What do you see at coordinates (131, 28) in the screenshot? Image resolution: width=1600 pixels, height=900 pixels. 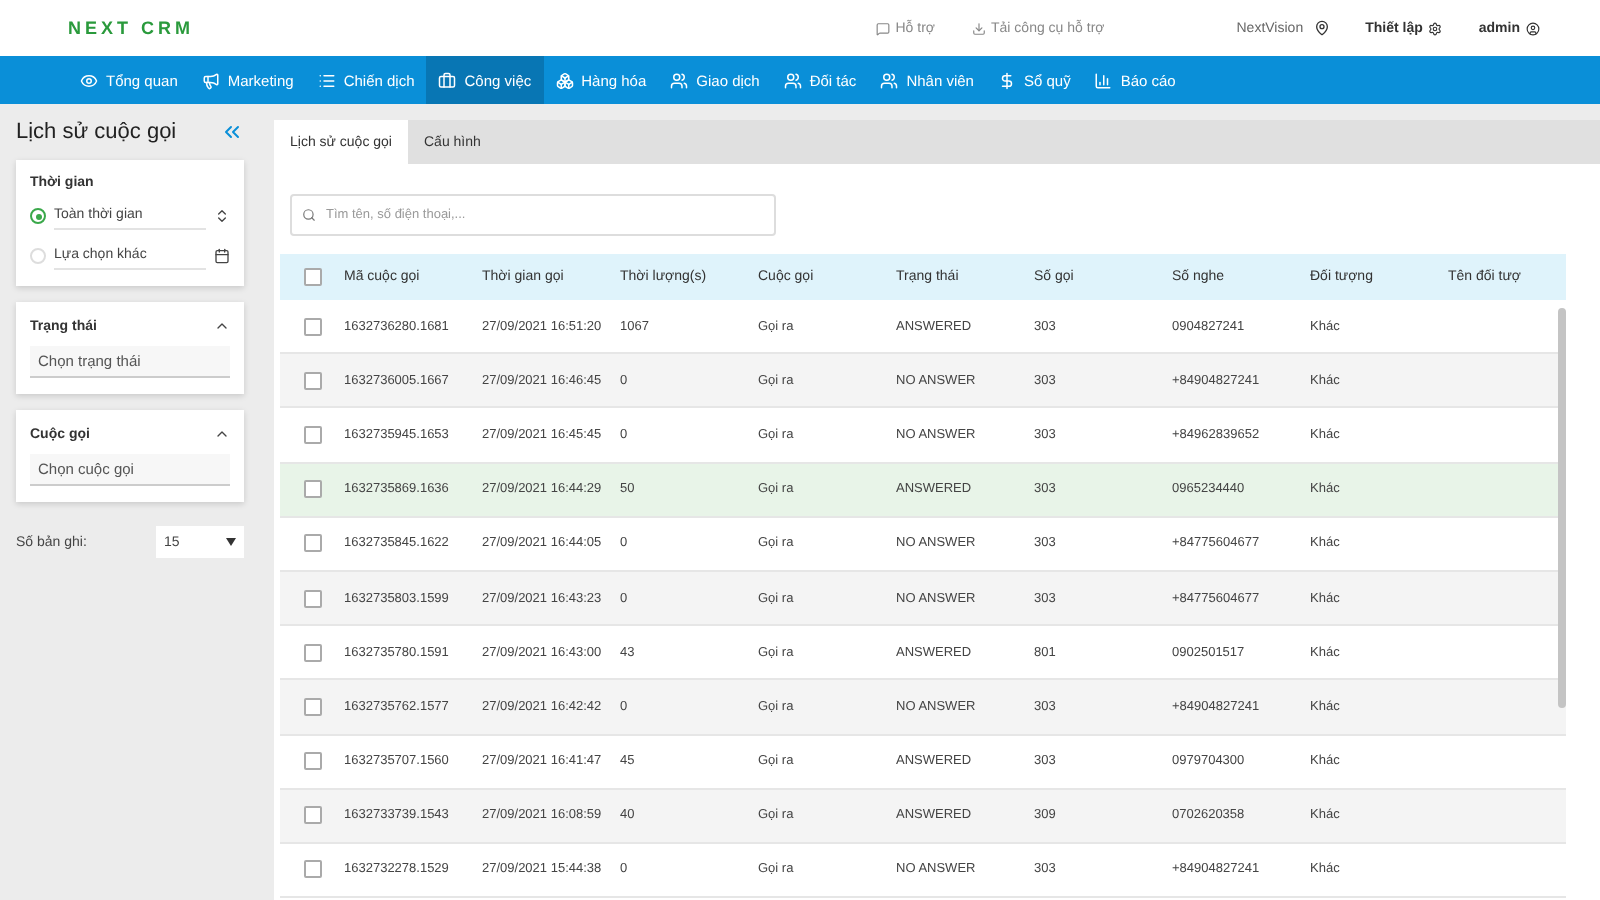 I see `logo: NEXT CRM` at bounding box center [131, 28].